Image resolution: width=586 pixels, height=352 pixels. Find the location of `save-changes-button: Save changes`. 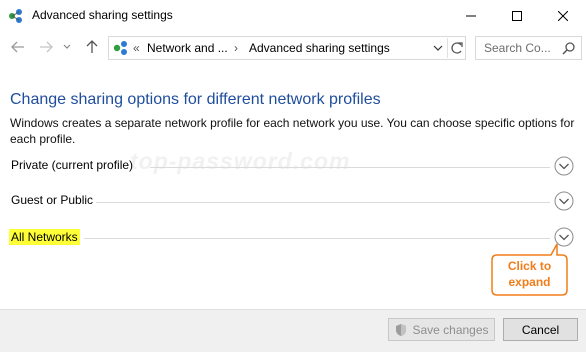

save-changes-button: Save changes is located at coordinates (441, 329).